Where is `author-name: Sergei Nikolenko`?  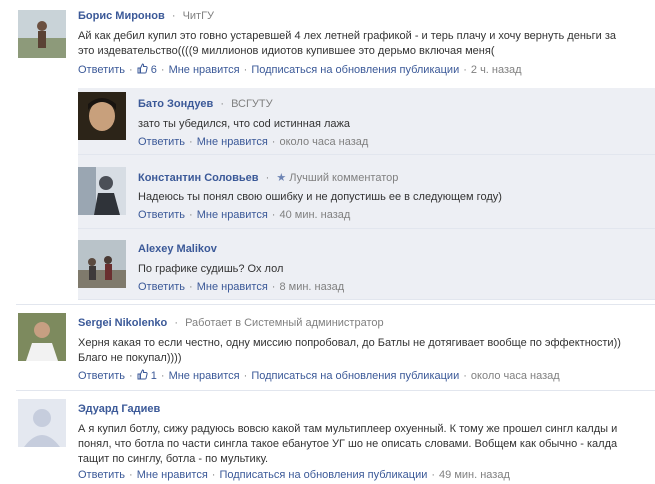 author-name: Sergei Nikolenko is located at coordinates (122, 323).